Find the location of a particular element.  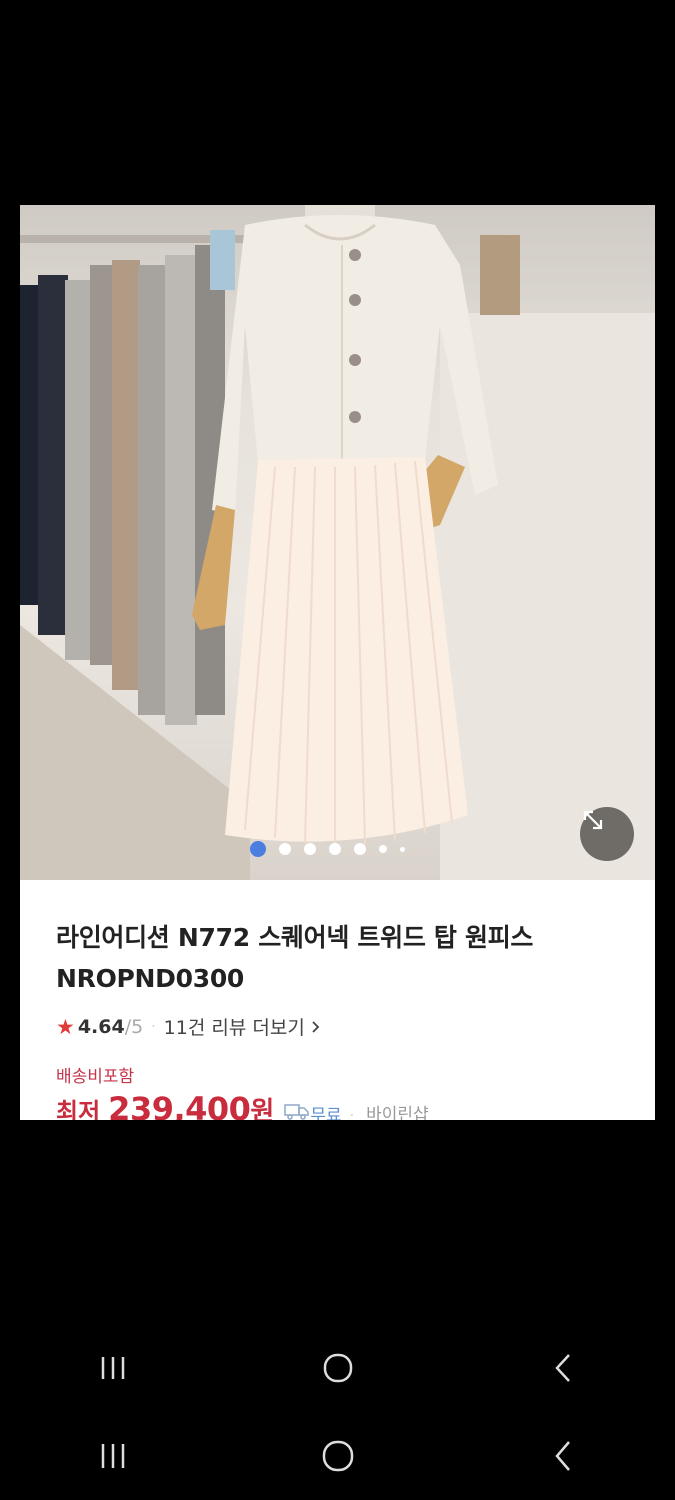

price-label: 최저 is located at coordinates (78, 1109).